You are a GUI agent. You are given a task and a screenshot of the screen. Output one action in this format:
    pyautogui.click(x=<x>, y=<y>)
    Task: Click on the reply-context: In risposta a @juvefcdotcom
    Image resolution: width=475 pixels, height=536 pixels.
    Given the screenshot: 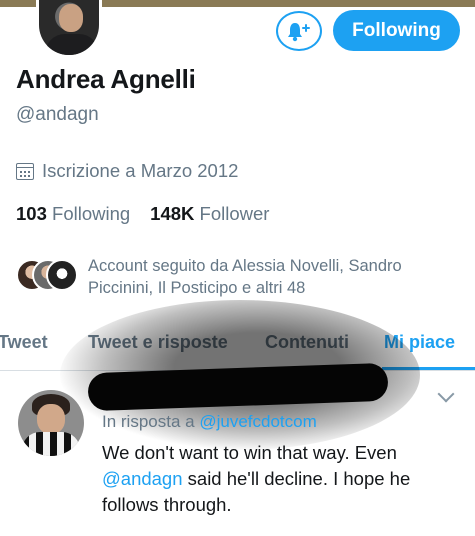 What is the action you would take?
    pyautogui.click(x=209, y=422)
    